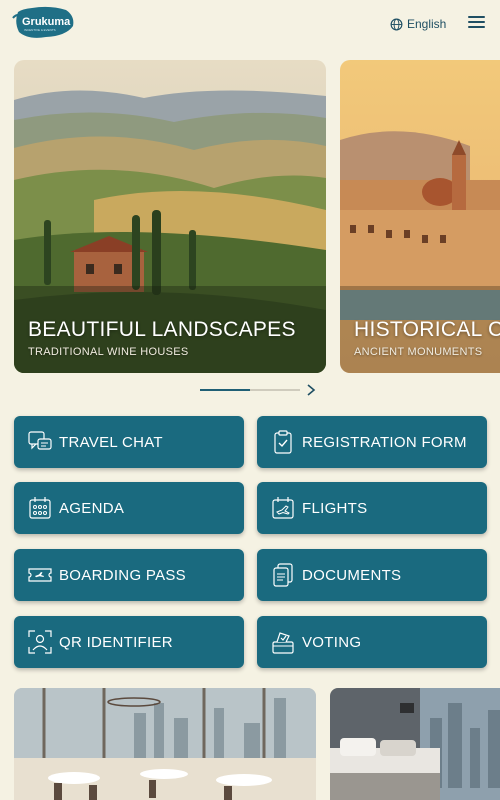  What do you see at coordinates (129, 508) in the screenshot?
I see `agenda-button: AGENDA` at bounding box center [129, 508].